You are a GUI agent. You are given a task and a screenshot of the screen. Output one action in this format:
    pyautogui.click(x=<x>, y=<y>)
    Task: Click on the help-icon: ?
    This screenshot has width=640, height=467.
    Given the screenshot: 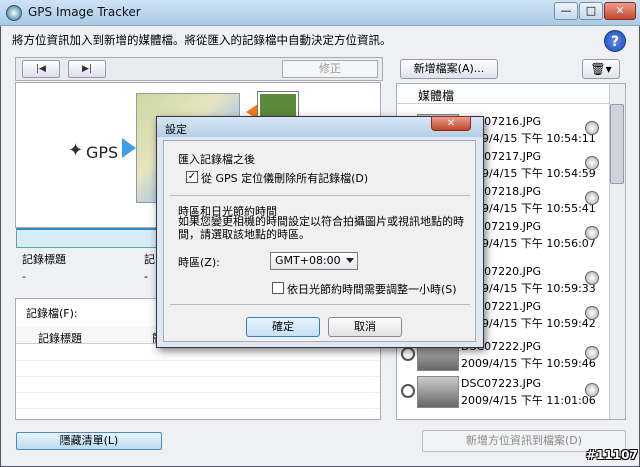 What is the action you would take?
    pyautogui.click(x=615, y=41)
    